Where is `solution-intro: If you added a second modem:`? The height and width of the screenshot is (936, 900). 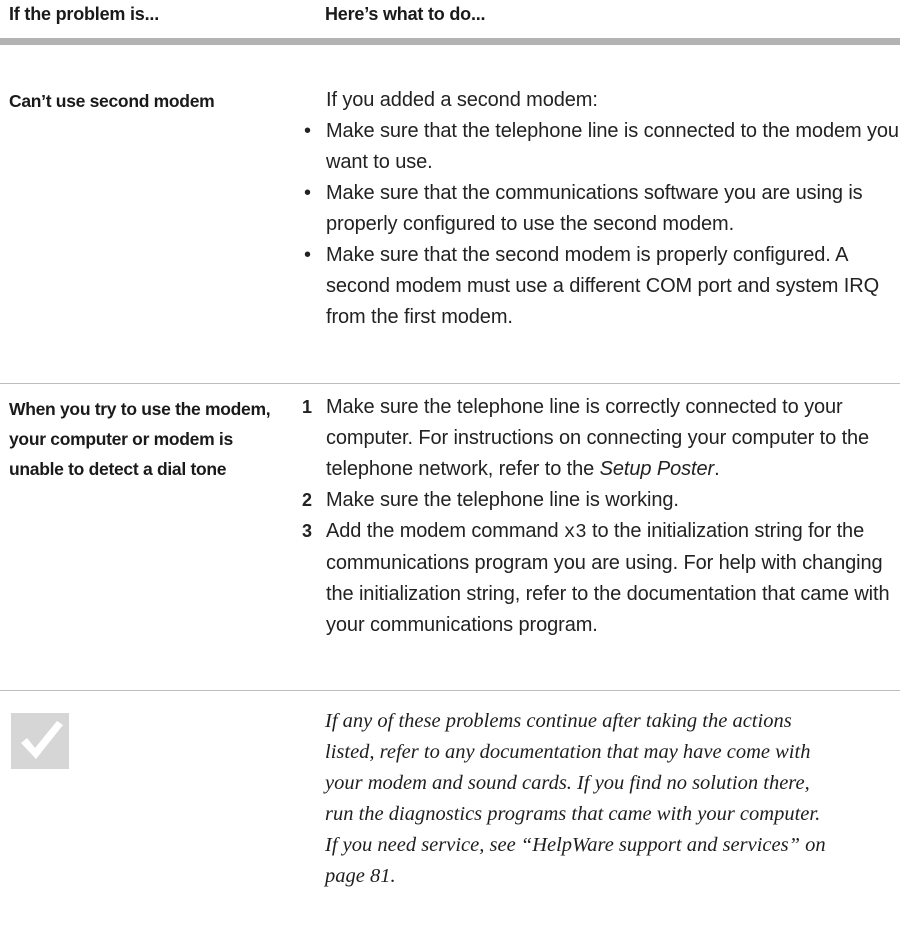
solution-intro: If you added a second modem: is located at coordinates (462, 100).